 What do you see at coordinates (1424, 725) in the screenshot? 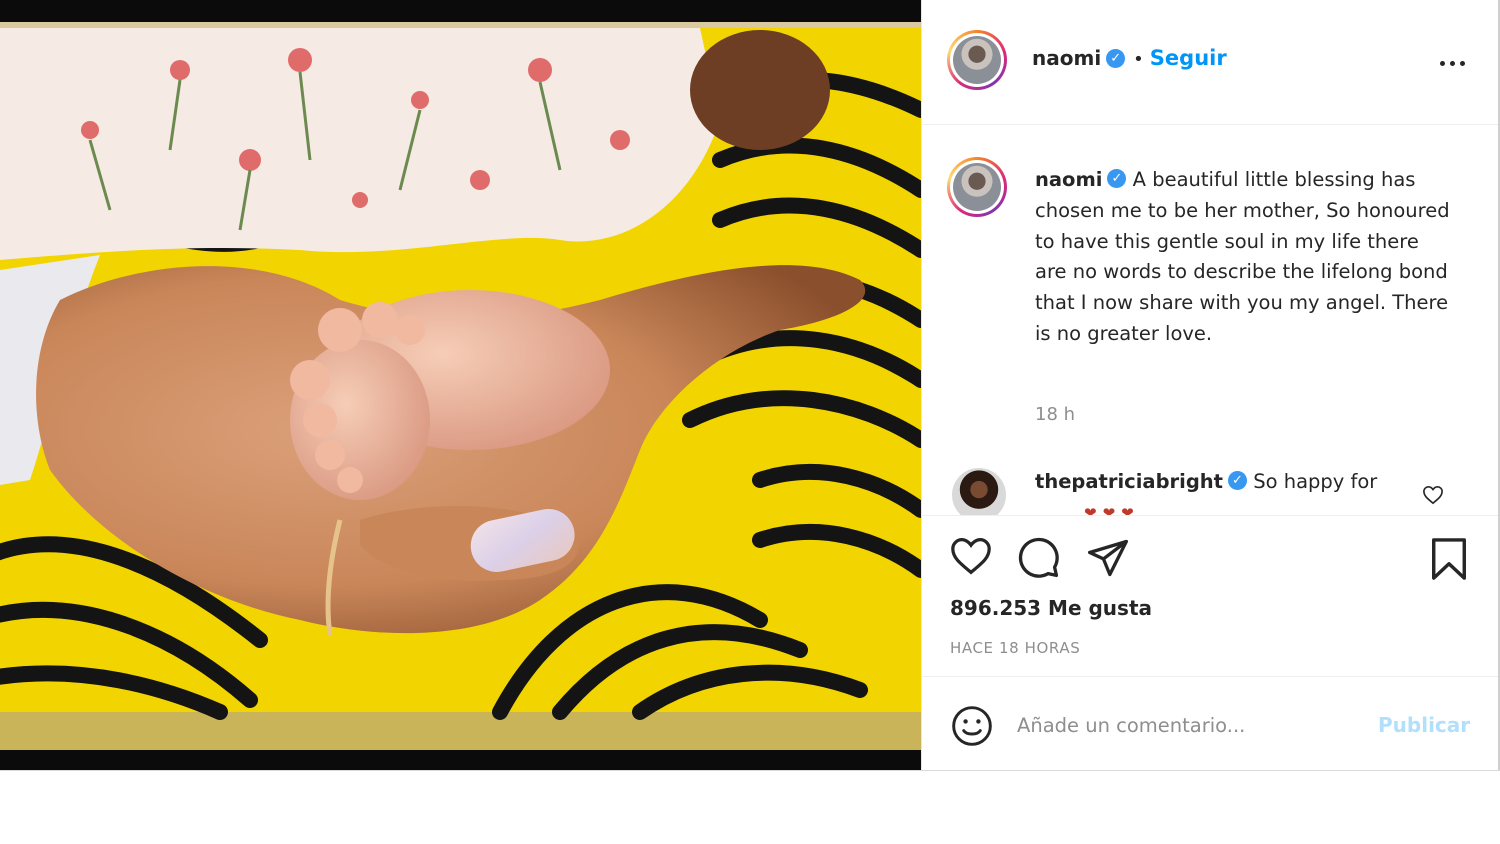
I see `publish-button: Publicar` at bounding box center [1424, 725].